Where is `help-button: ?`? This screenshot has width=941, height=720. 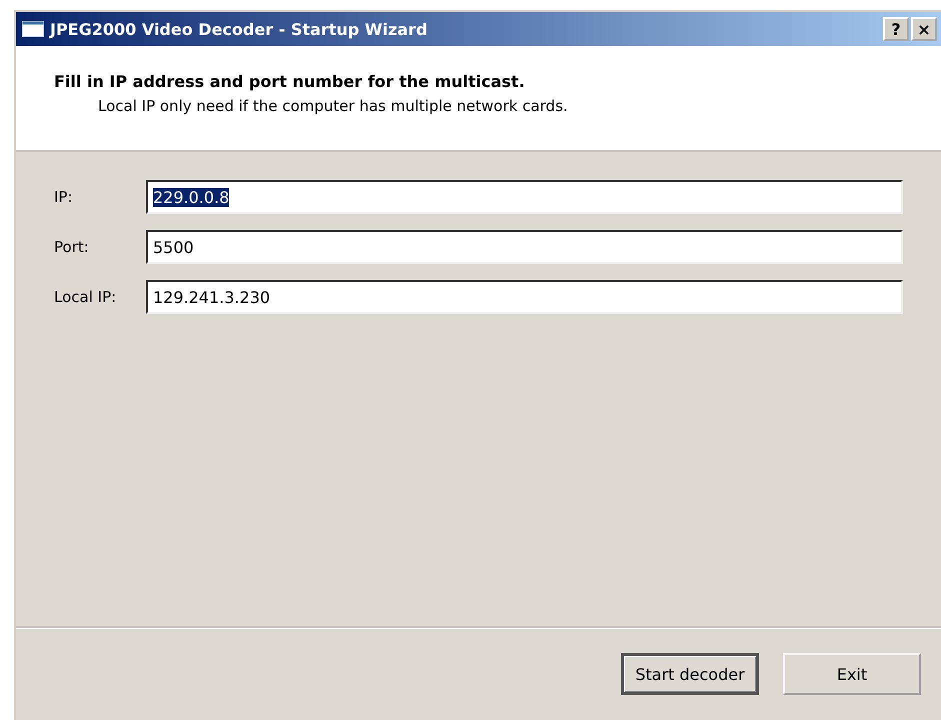 help-button: ? is located at coordinates (896, 29).